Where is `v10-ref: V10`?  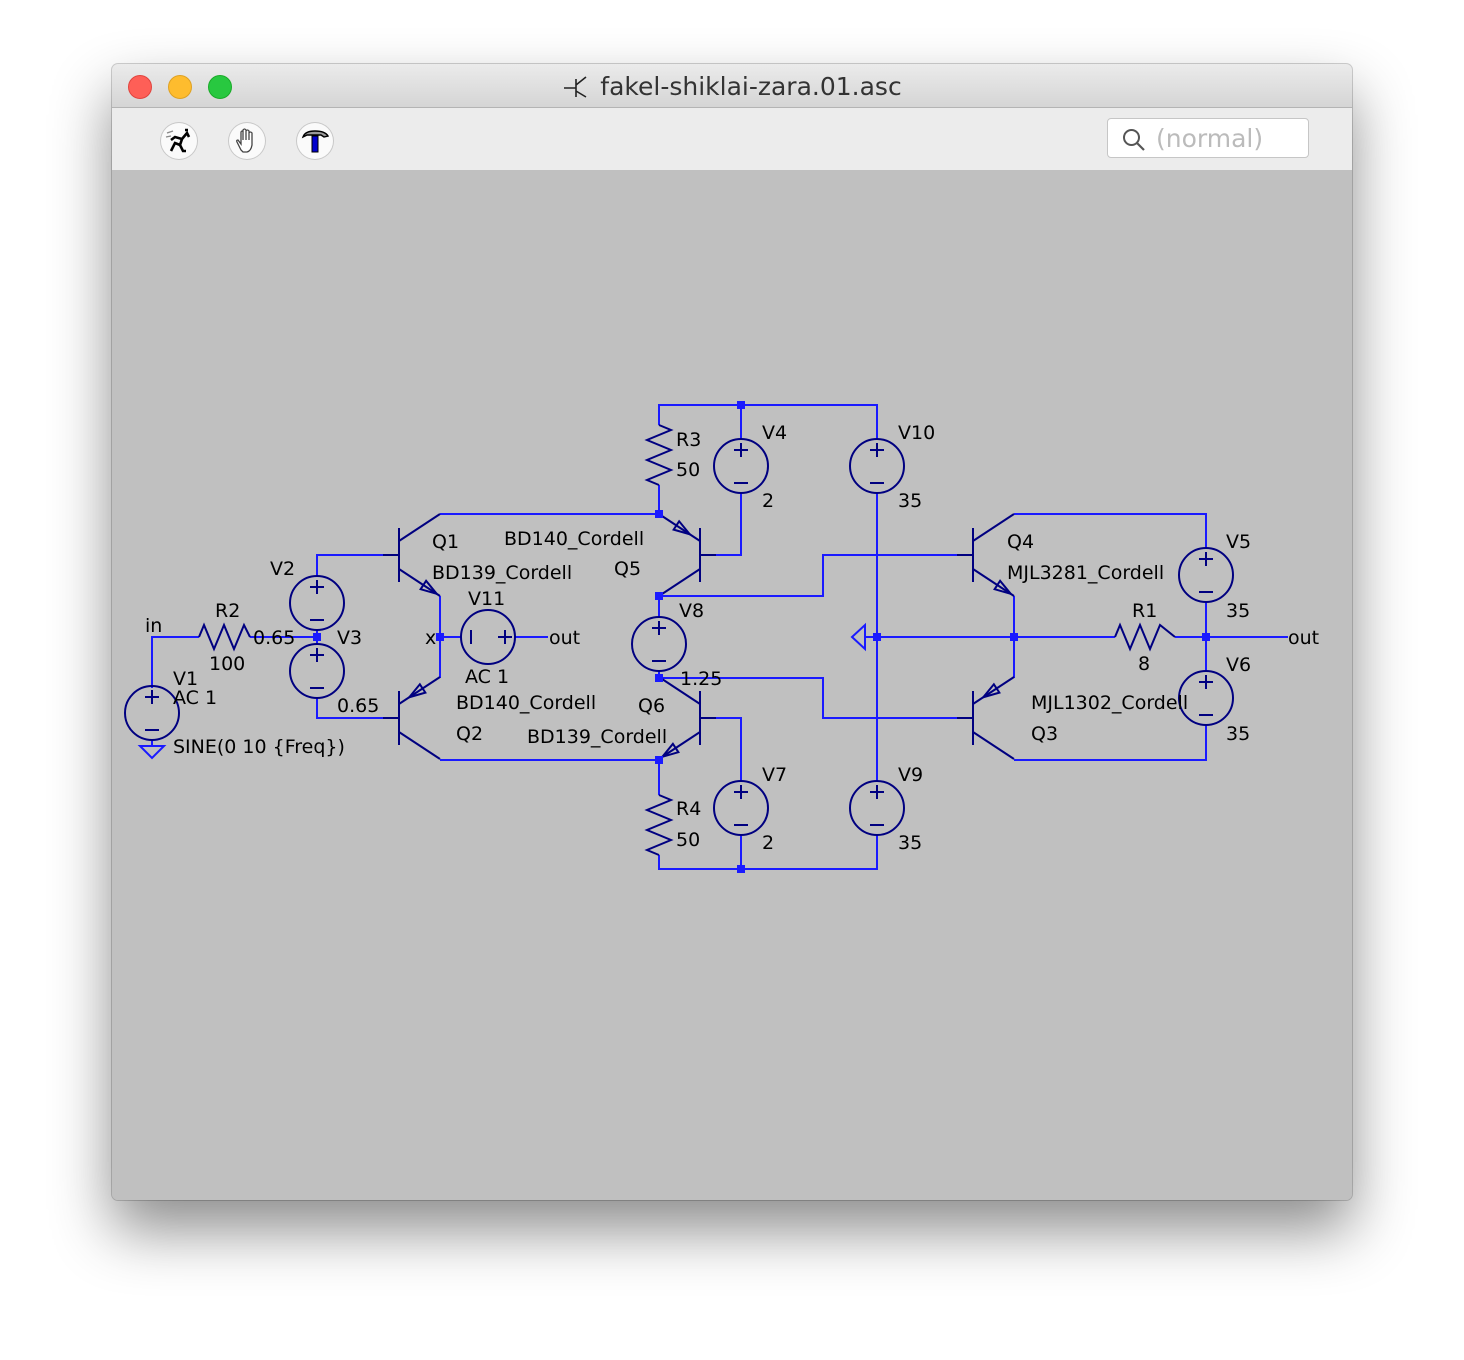 v10-ref: V10 is located at coordinates (916, 433).